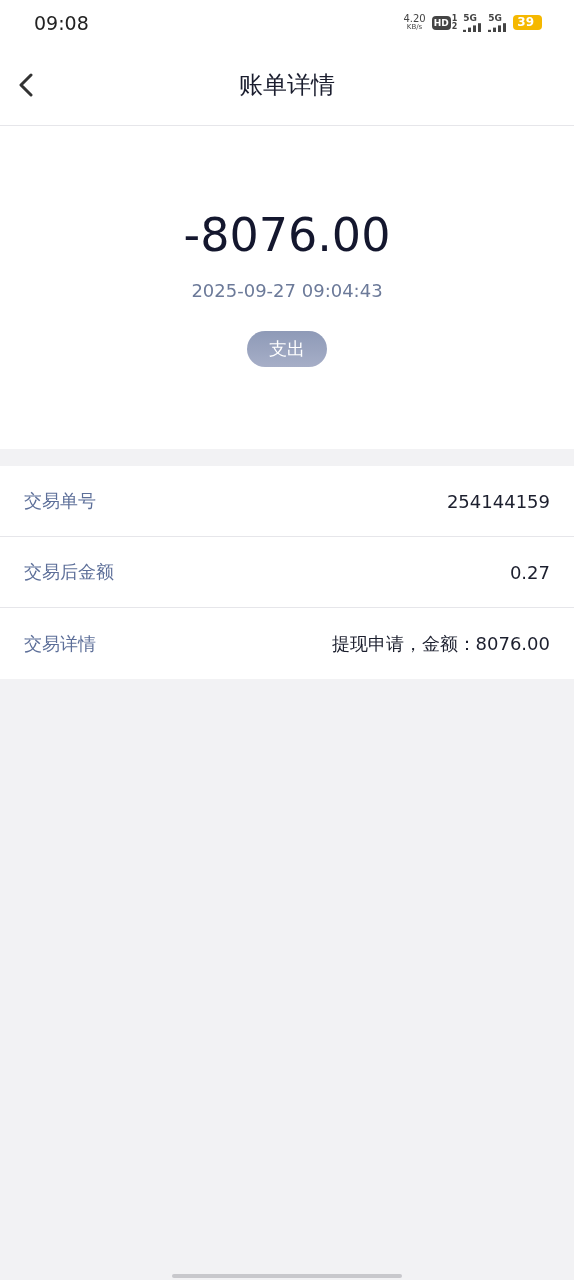 Image resolution: width=574 pixels, height=1280 pixels. Describe the element at coordinates (454, 18) in the screenshot. I see `sim-number: 1` at that location.